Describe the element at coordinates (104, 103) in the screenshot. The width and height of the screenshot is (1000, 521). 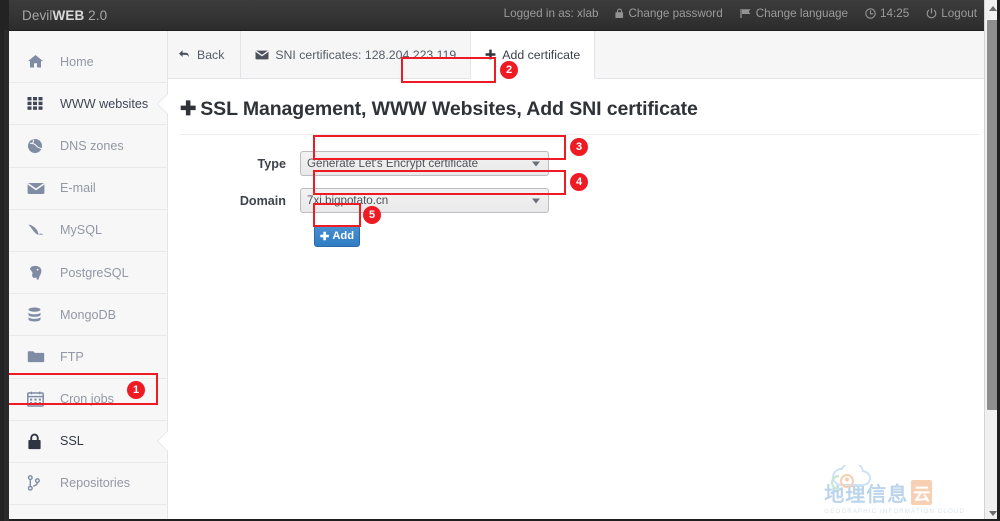
I see `sidebar-item-label: WWW websites` at that location.